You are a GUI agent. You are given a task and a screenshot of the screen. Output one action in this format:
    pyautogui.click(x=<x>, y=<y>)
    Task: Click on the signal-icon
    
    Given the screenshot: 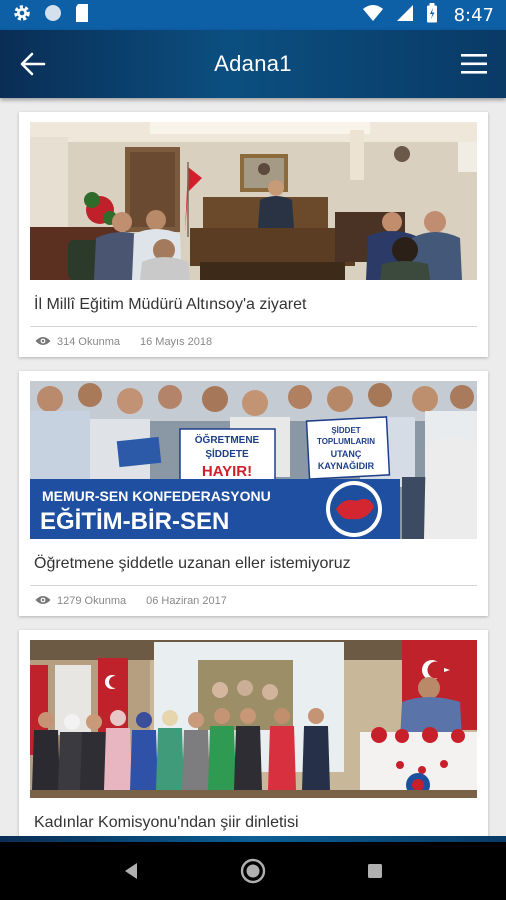 What is the action you would take?
    pyautogui.click(x=405, y=15)
    